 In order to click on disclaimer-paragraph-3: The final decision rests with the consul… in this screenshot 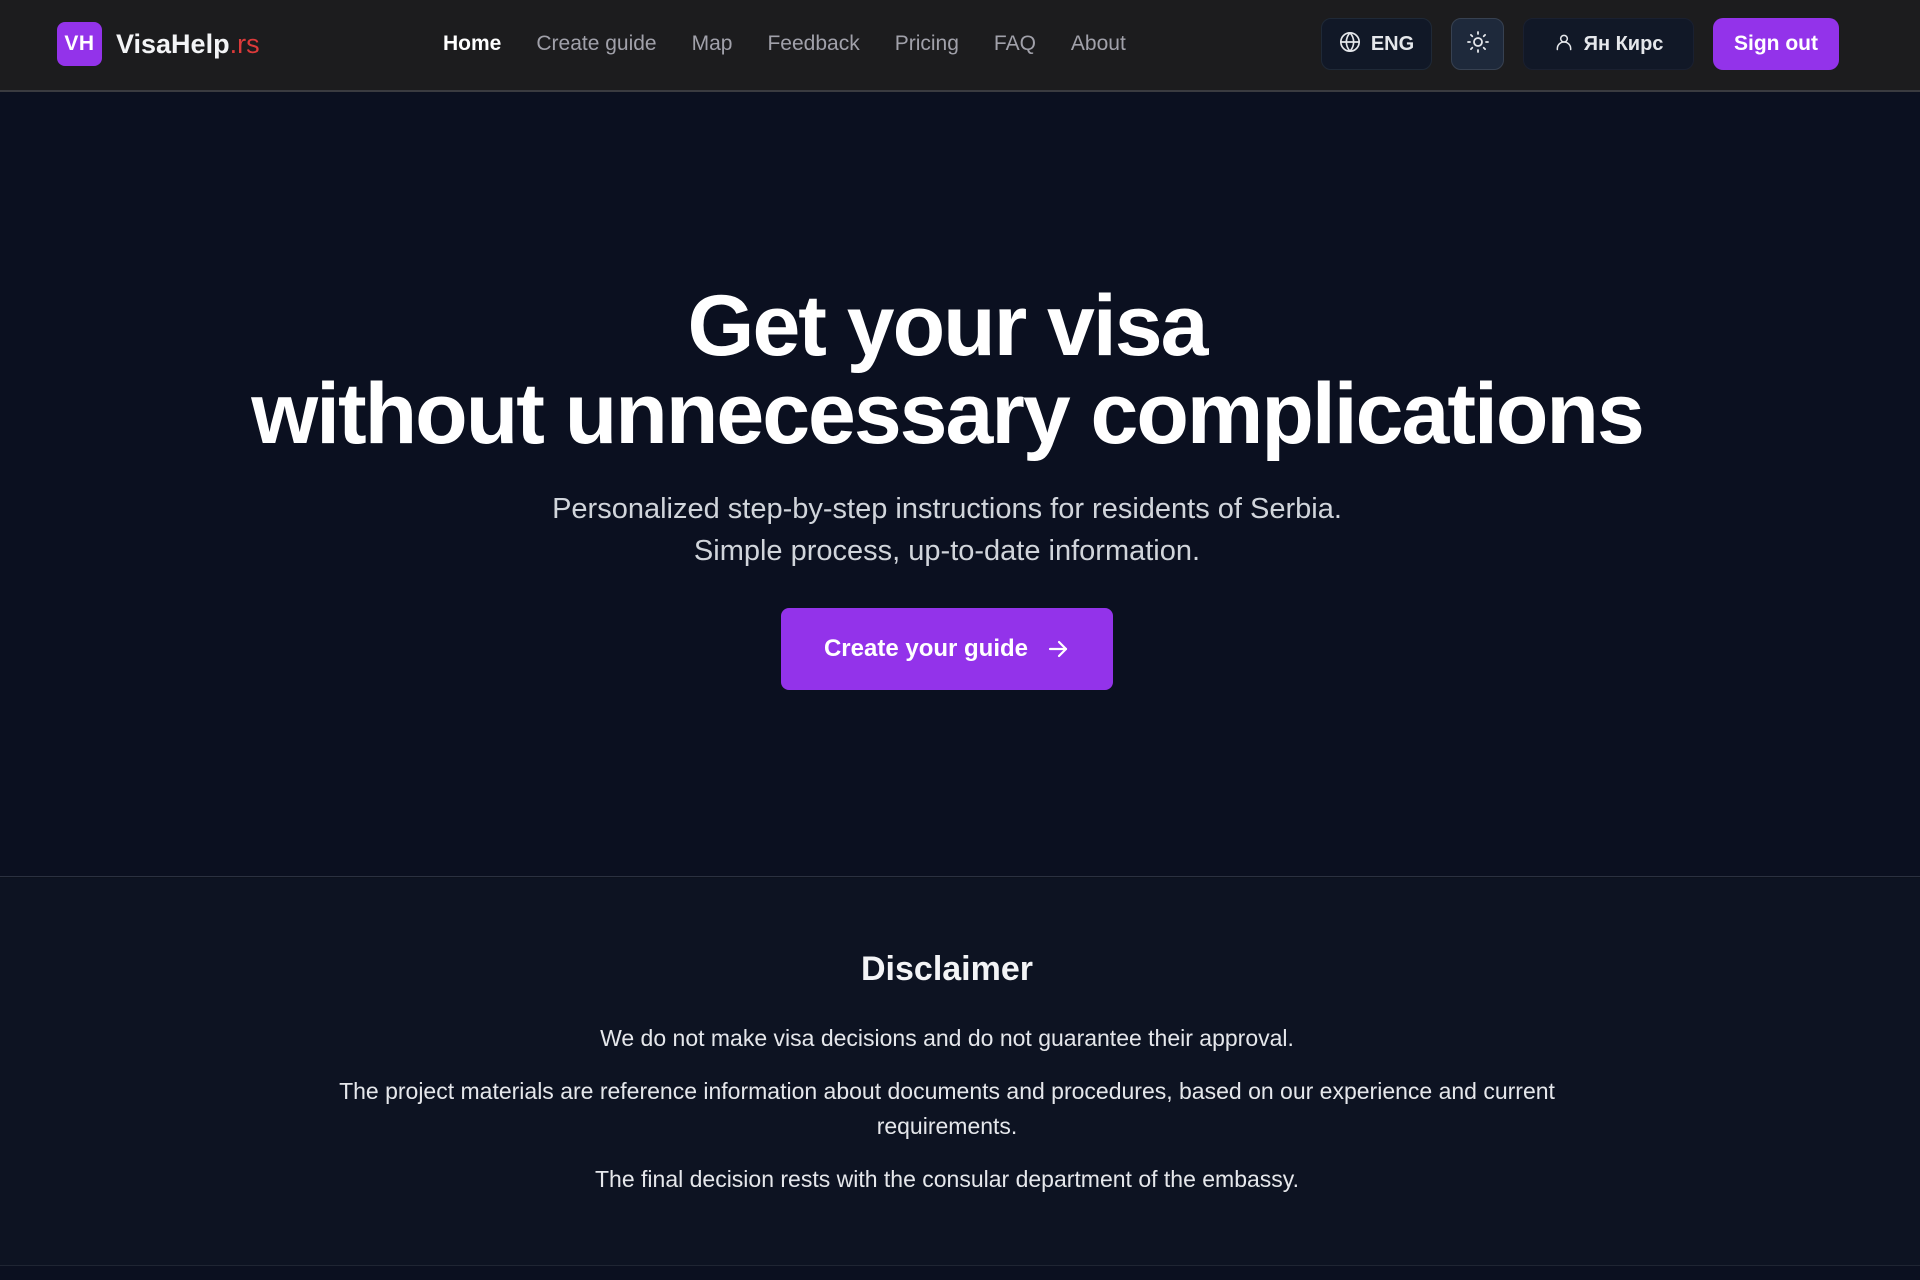, I will do `click(947, 1179)`.